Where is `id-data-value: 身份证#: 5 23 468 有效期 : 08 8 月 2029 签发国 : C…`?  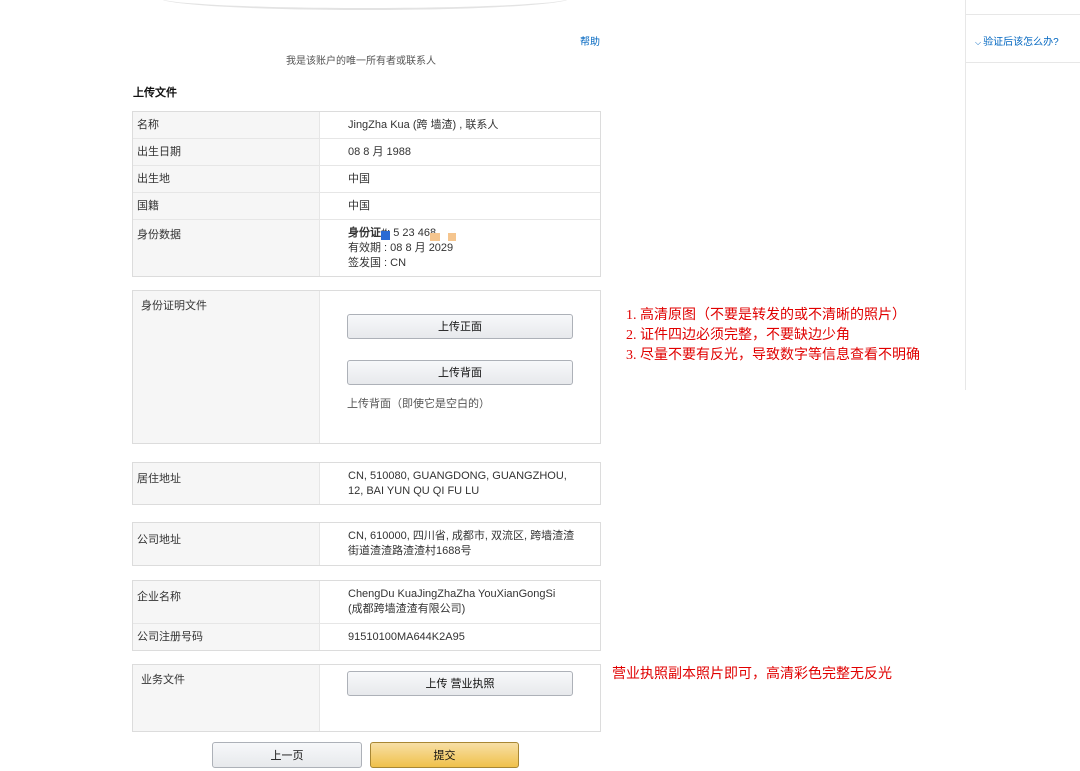
id-data-value: 身份证#: 5 23 468 有效期 : 08 8 月 2029 签发国 : C… is located at coordinates (459, 248).